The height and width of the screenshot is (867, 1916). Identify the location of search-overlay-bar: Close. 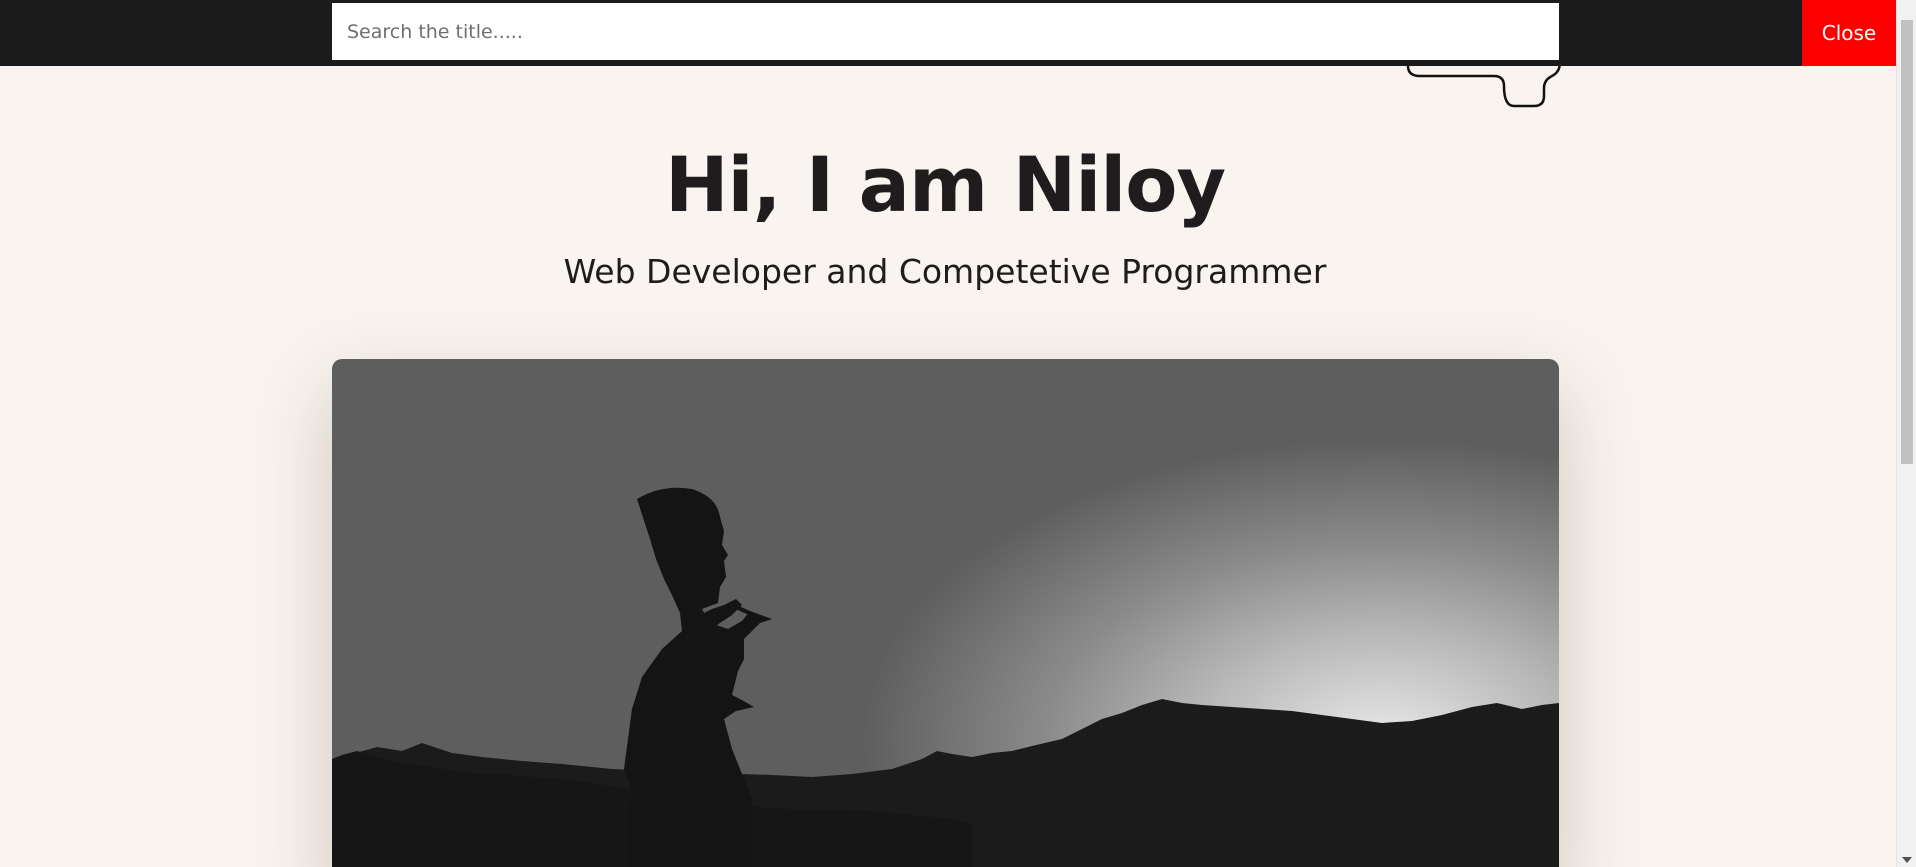
(948, 33).